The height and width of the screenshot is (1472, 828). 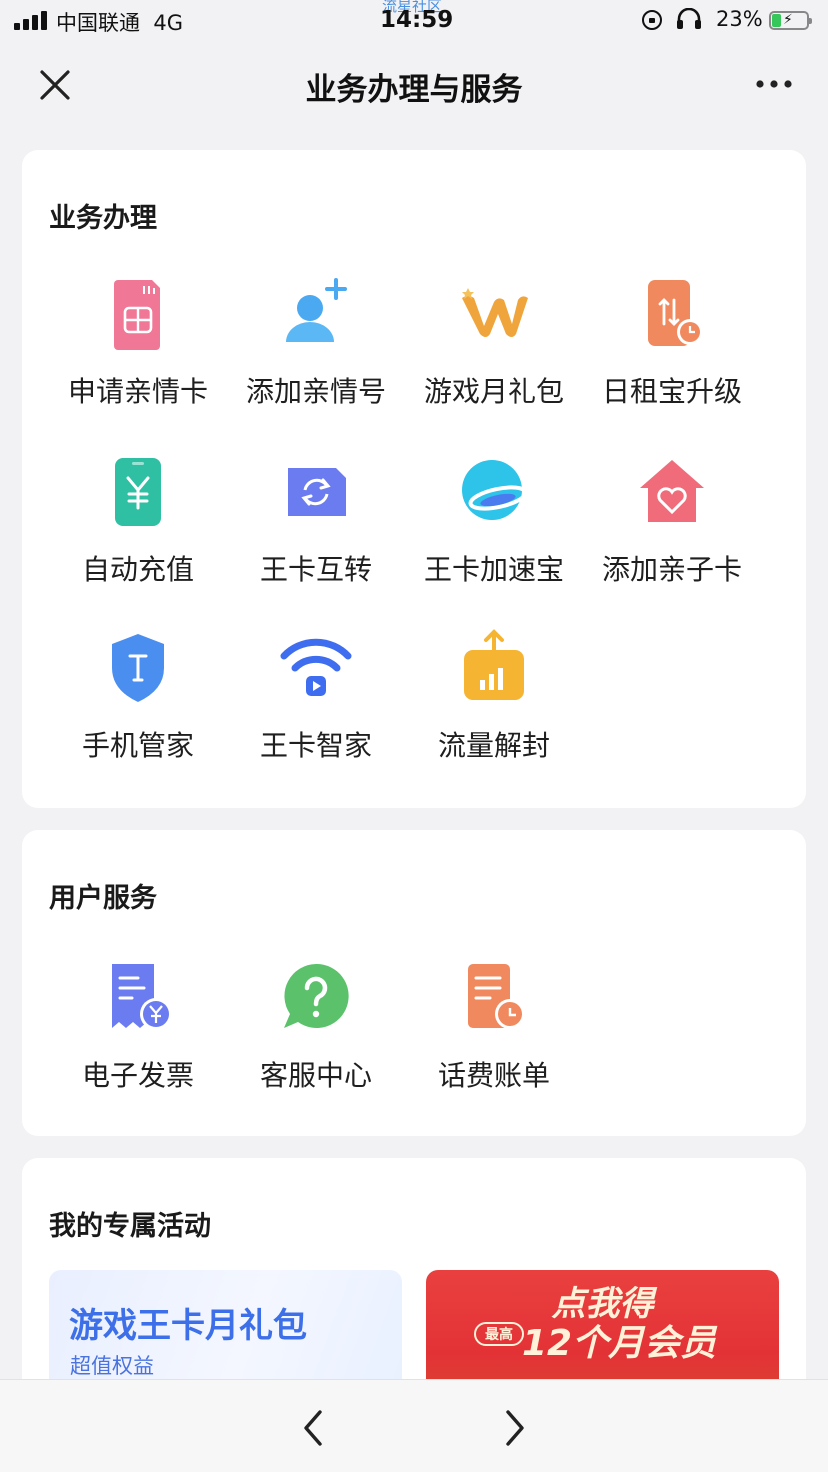 What do you see at coordinates (137, 745) in the screenshot?
I see `grid-item-label: 手机管家` at bounding box center [137, 745].